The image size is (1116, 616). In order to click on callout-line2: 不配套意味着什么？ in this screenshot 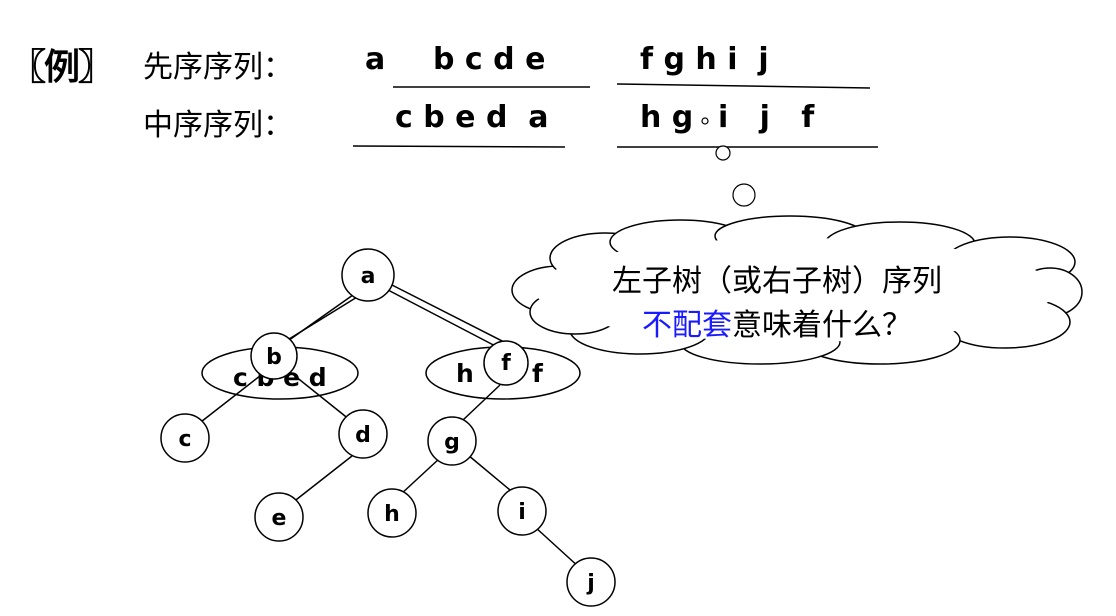, I will do `click(777, 322)`.